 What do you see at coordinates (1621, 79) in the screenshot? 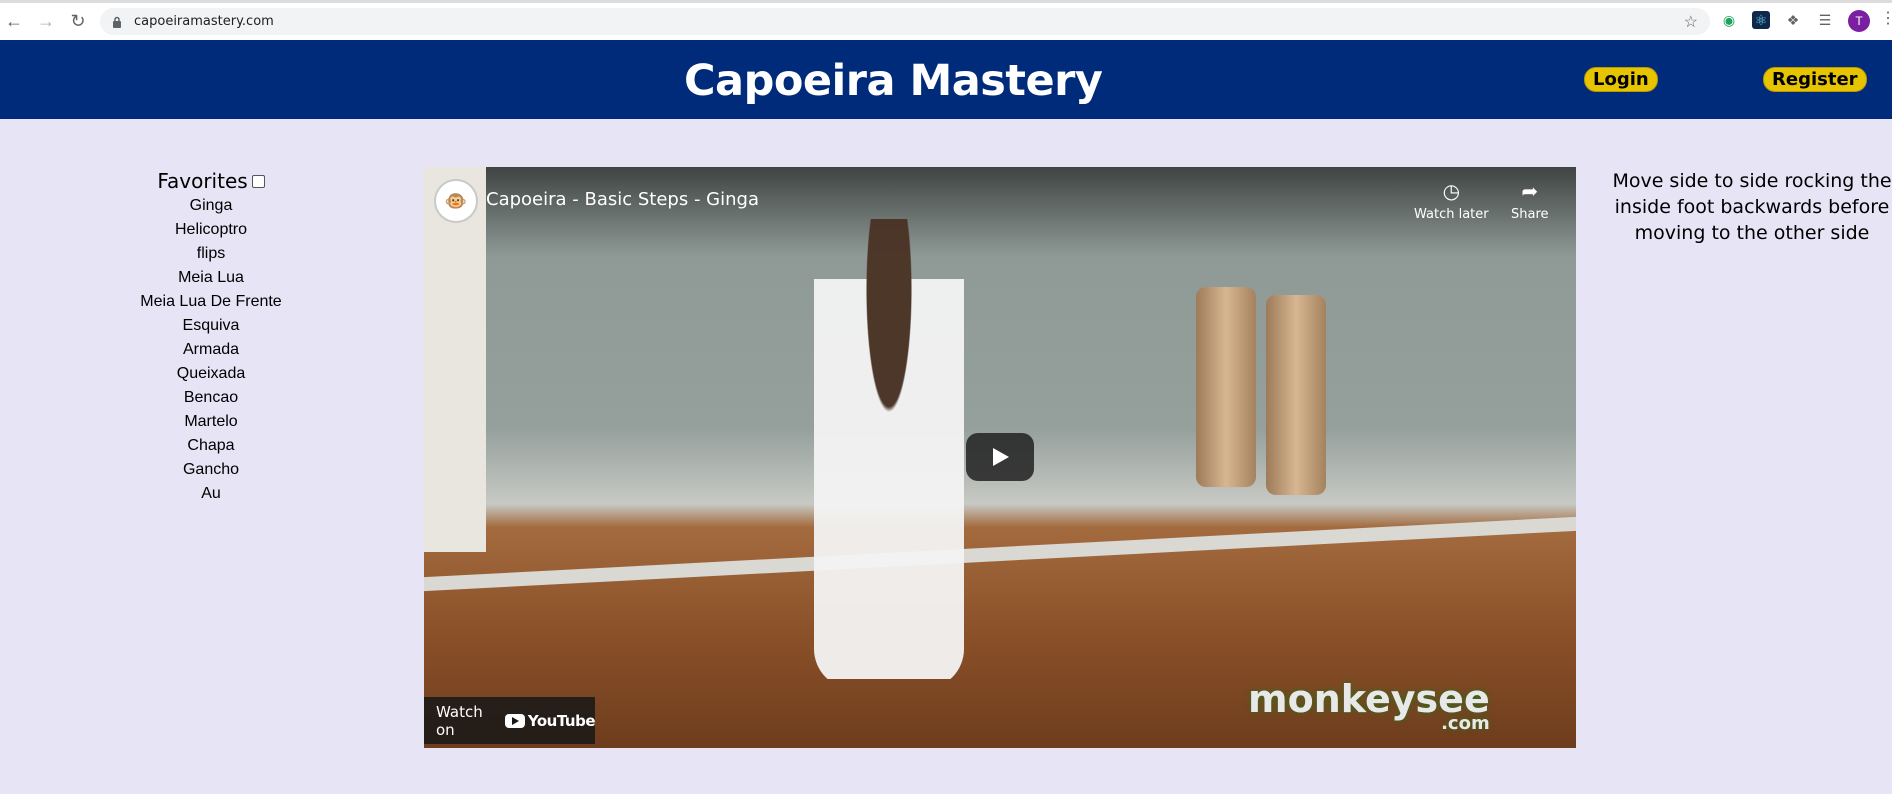
I see `login-button: Login` at bounding box center [1621, 79].